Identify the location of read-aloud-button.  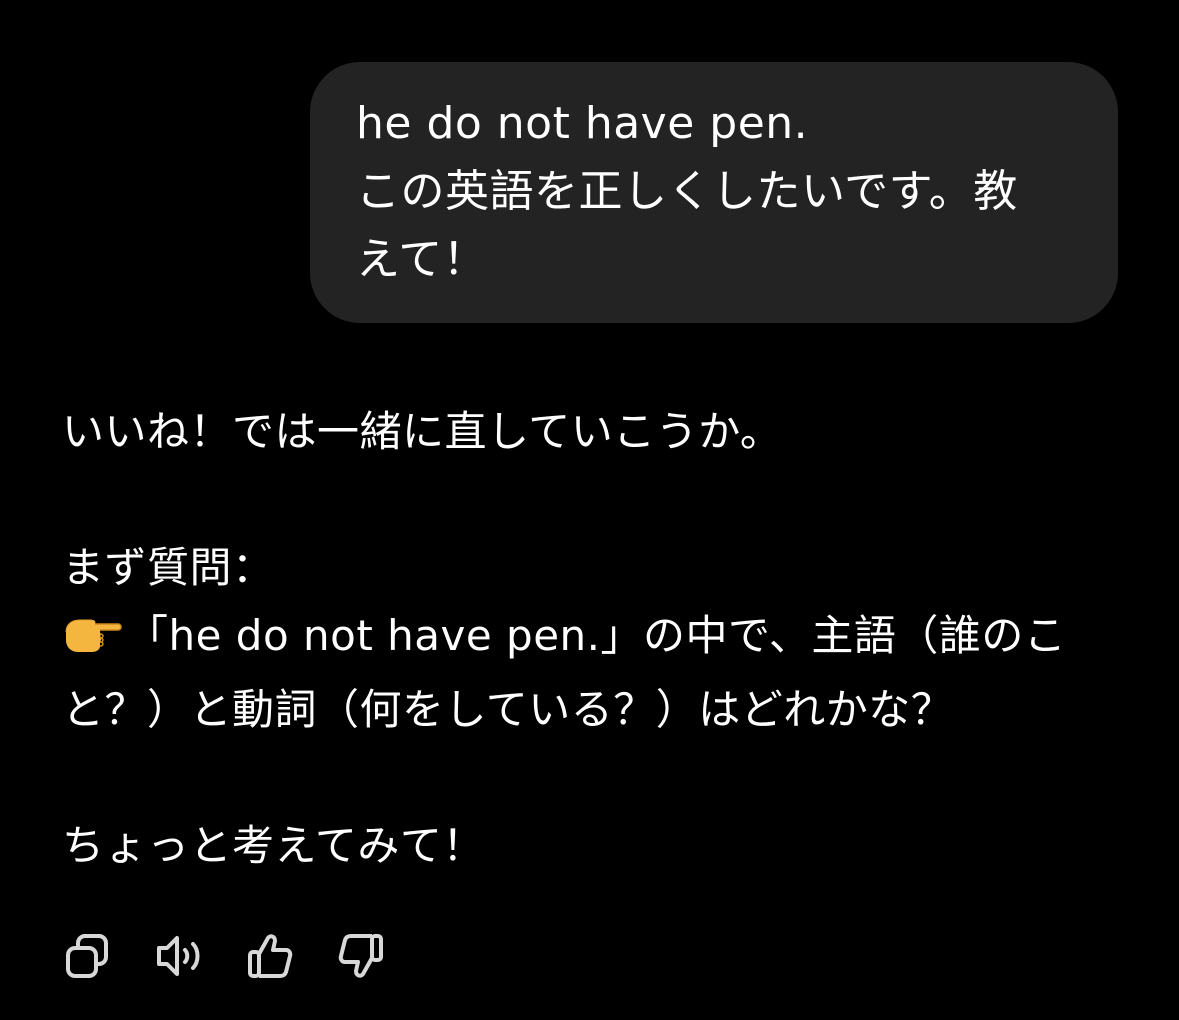
(179, 956).